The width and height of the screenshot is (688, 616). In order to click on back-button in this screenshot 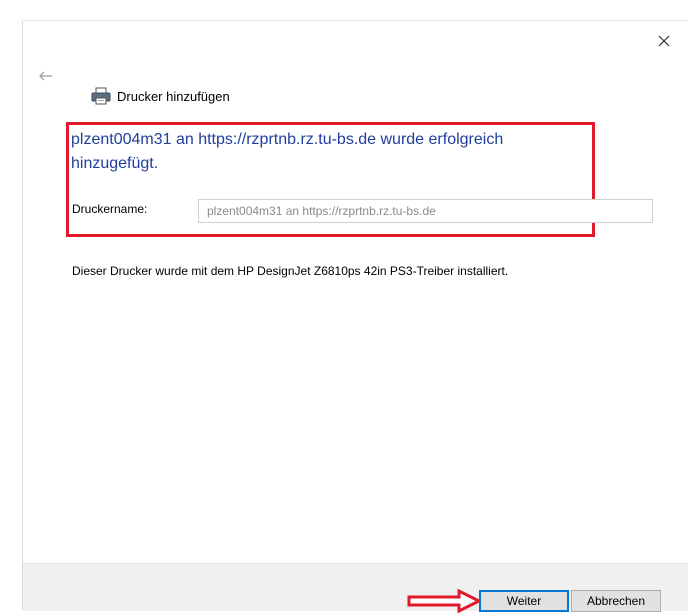, I will do `click(46, 76)`.